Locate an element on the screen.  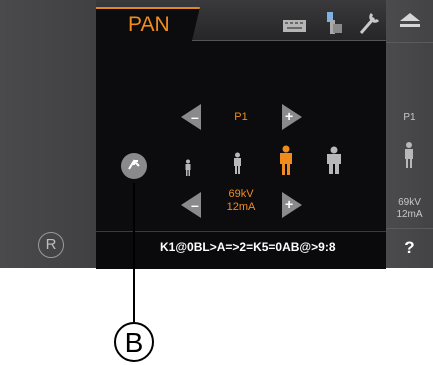
r-button: R is located at coordinates (51, 245).